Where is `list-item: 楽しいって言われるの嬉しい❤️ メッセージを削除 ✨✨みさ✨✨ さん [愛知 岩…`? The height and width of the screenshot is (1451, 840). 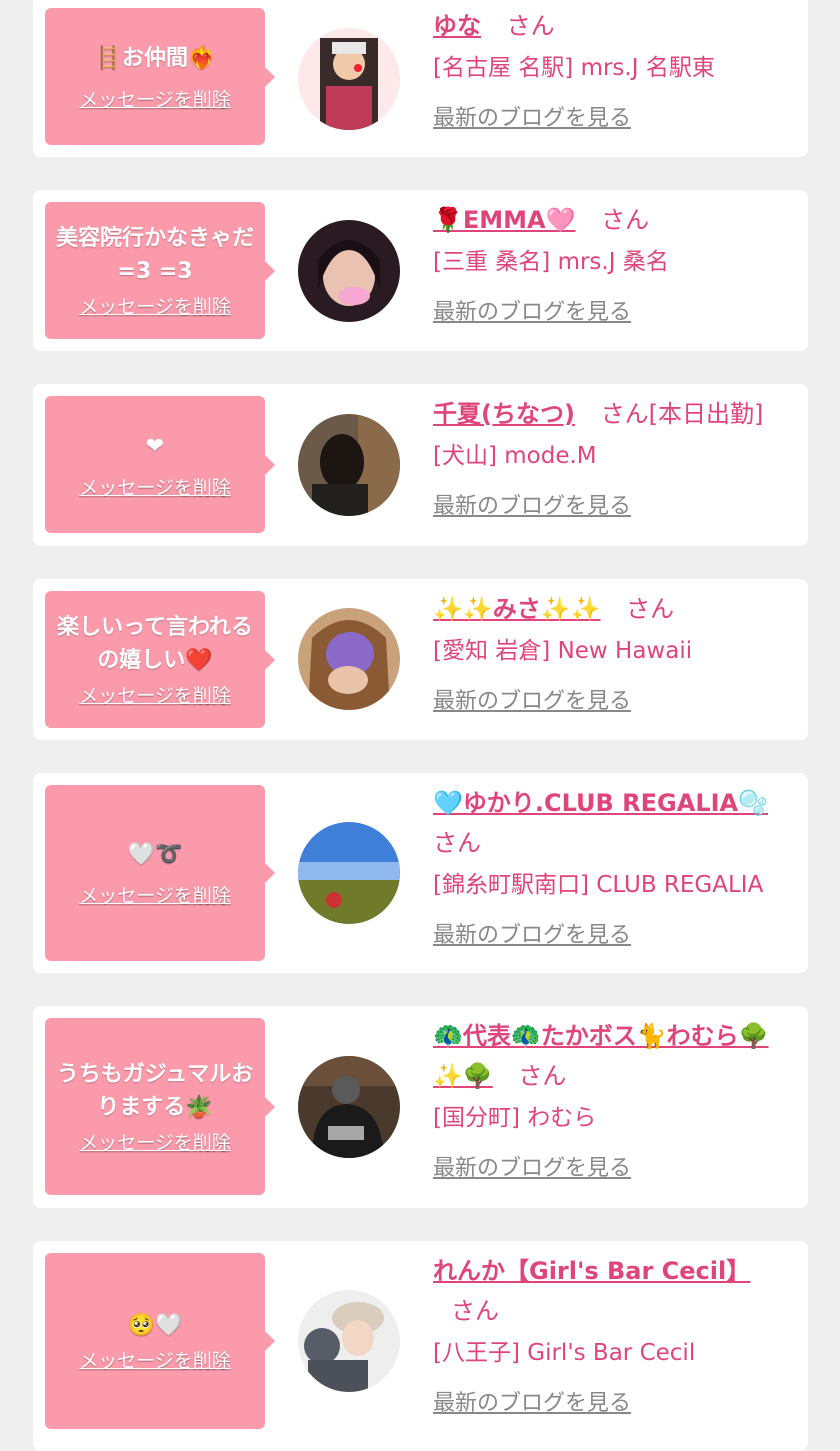
list-item: 楽しいって言われるの嬉しい❤️ メッセージを削除 ✨✨みさ✨✨ さん [愛知 岩… is located at coordinates (420, 659).